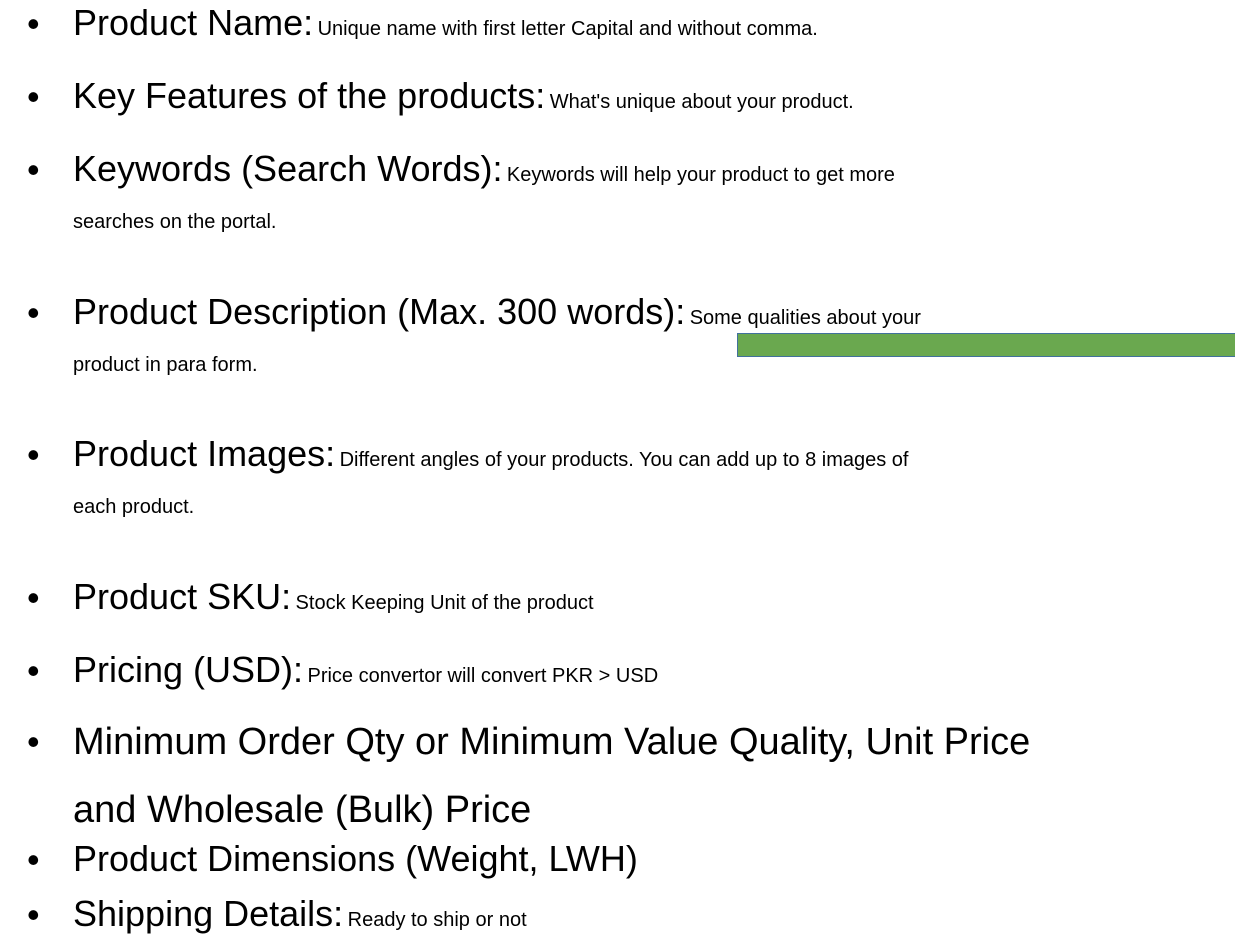  What do you see at coordinates (986, 345) in the screenshot?
I see `highlight-bar` at bounding box center [986, 345].